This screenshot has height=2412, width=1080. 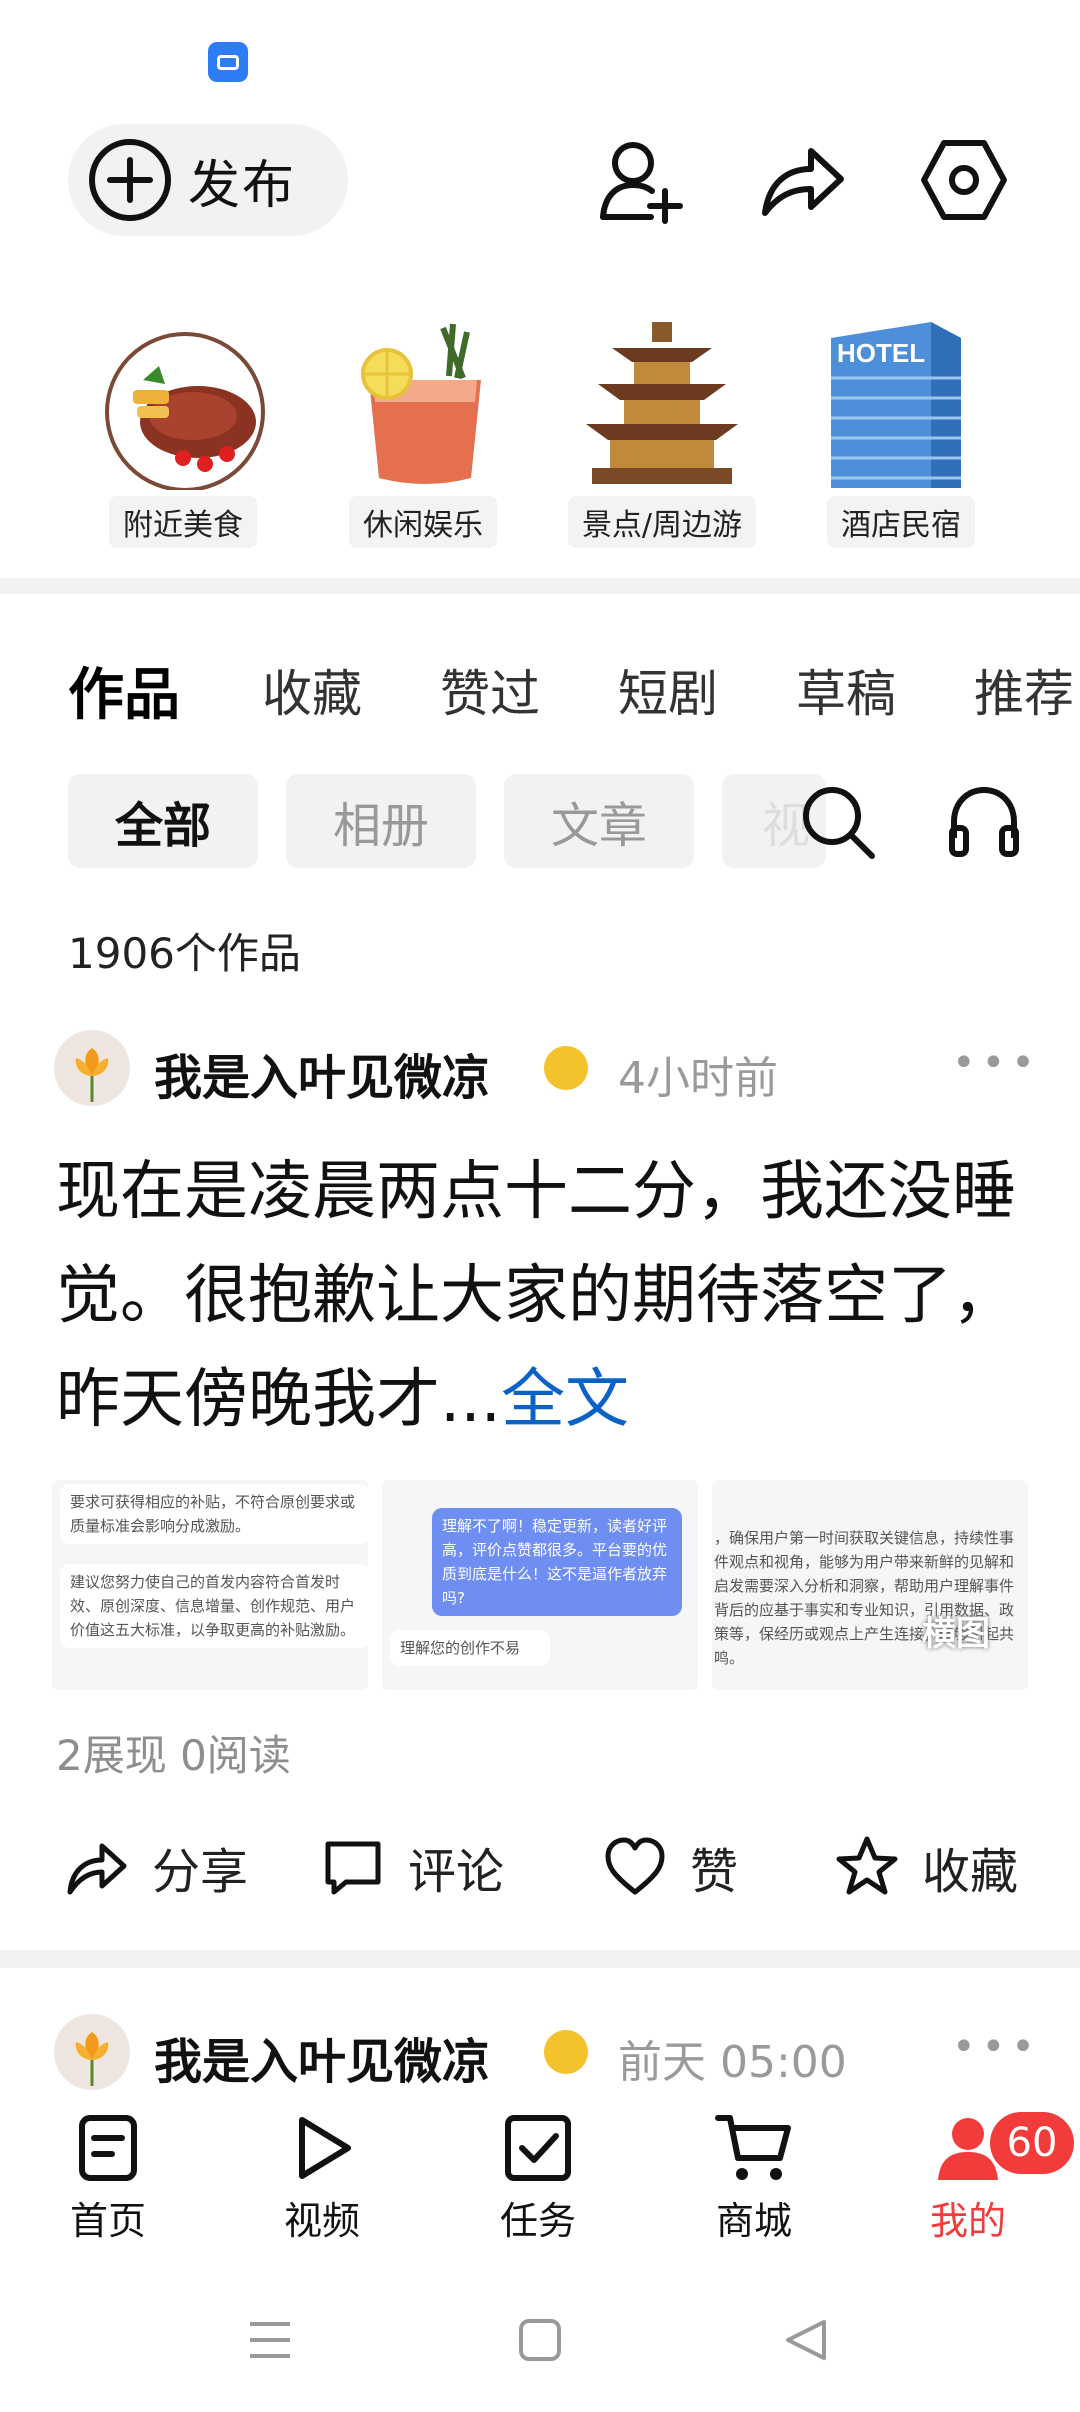 I want to click on headphones-icon, so click(x=984, y=822).